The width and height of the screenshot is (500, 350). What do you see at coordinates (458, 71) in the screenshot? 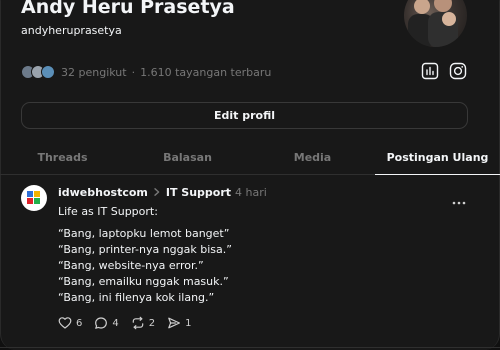
I see `instagram-icon` at bounding box center [458, 71].